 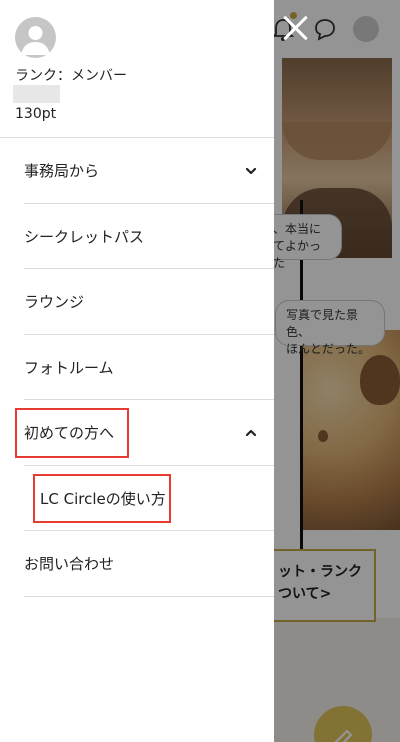 I want to click on chevron-up-icon, so click(x=251, y=433).